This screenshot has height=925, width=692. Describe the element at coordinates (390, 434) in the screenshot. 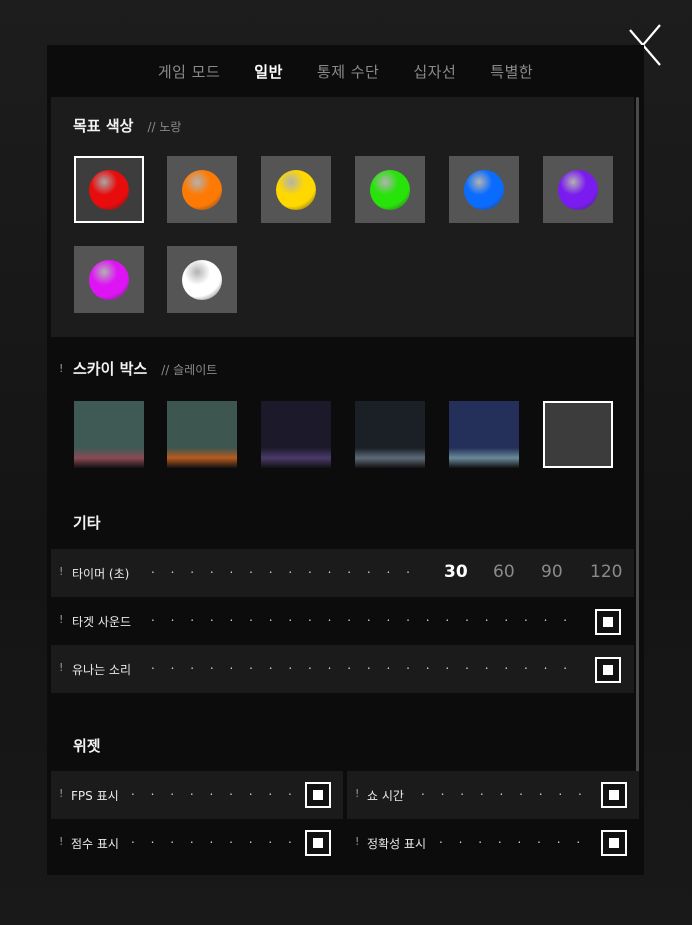

I see `skybox-option-slate-dark` at that location.